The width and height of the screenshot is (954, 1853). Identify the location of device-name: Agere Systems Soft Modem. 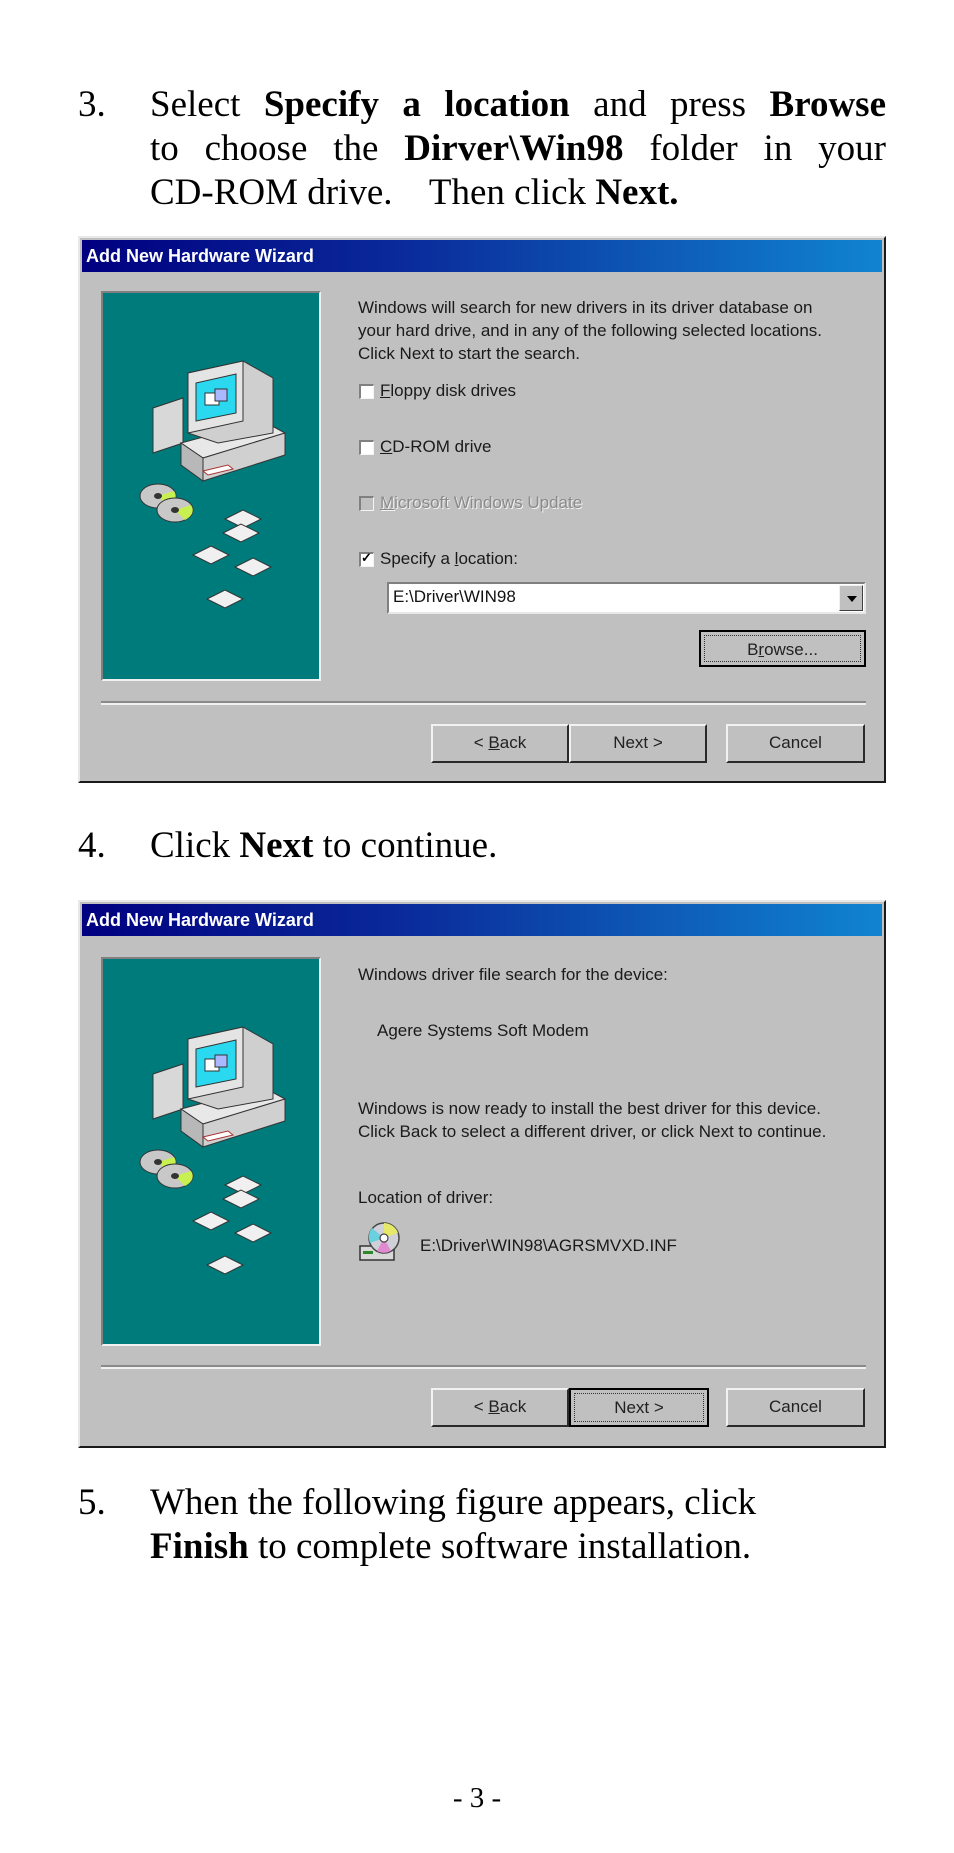
(483, 1030).